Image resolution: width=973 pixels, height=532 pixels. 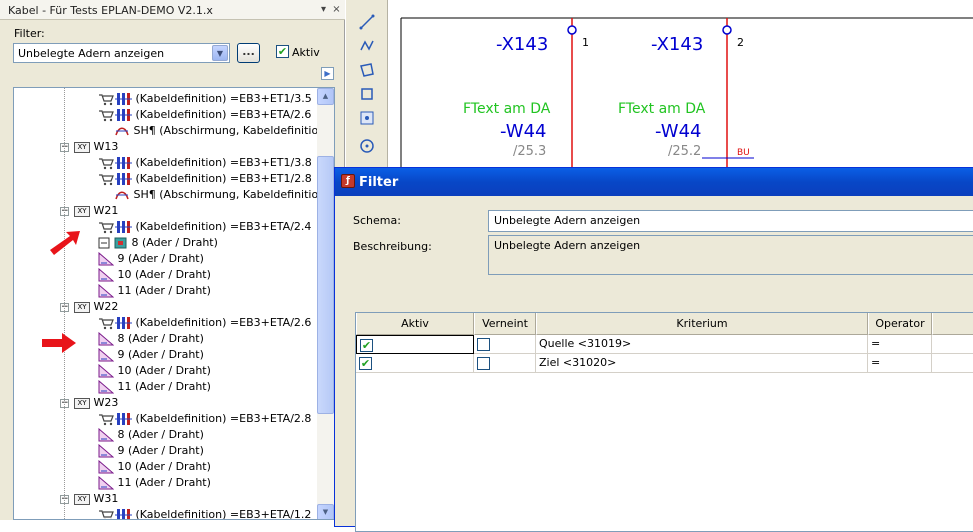 I want to click on column-header-verneint: Verneint, so click(x=505, y=324).